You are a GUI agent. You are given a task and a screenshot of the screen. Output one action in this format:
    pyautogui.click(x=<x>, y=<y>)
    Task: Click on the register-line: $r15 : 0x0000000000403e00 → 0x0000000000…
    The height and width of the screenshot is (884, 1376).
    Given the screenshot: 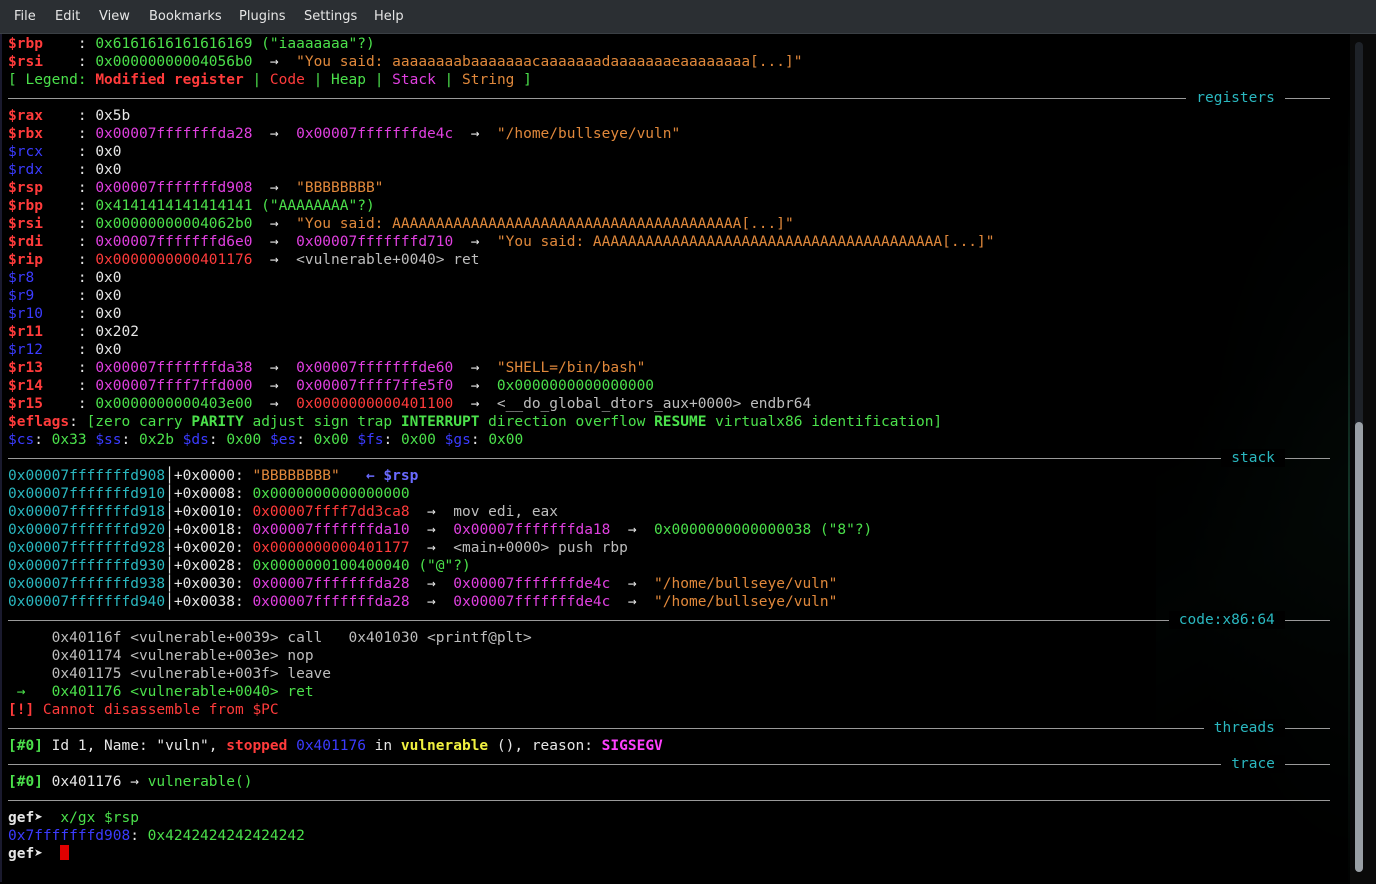 What is the action you would take?
    pyautogui.click(x=409, y=404)
    